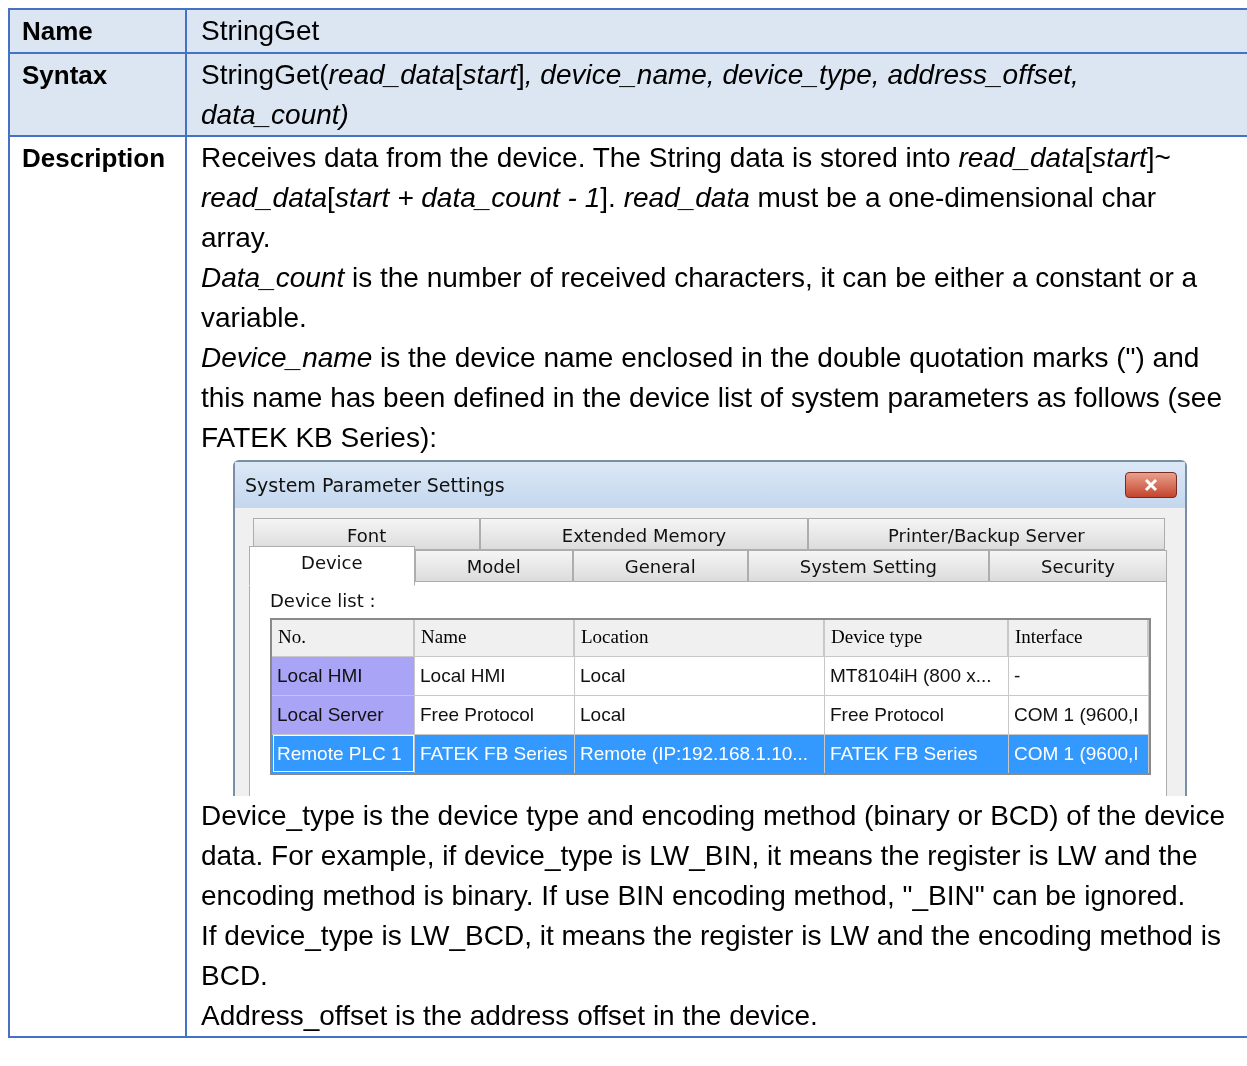  I want to click on table-cell: Local, so click(700, 675).